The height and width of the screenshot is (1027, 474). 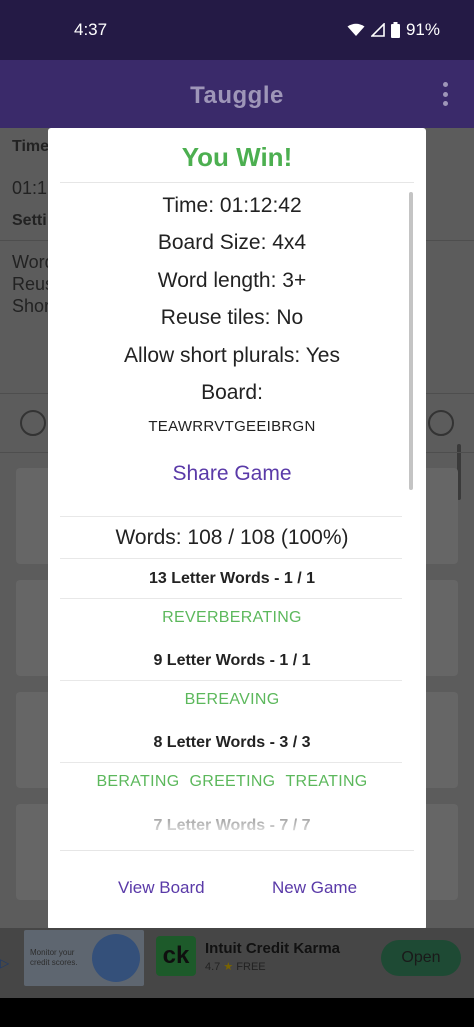 What do you see at coordinates (377, 30) in the screenshot?
I see `signal-icon` at bounding box center [377, 30].